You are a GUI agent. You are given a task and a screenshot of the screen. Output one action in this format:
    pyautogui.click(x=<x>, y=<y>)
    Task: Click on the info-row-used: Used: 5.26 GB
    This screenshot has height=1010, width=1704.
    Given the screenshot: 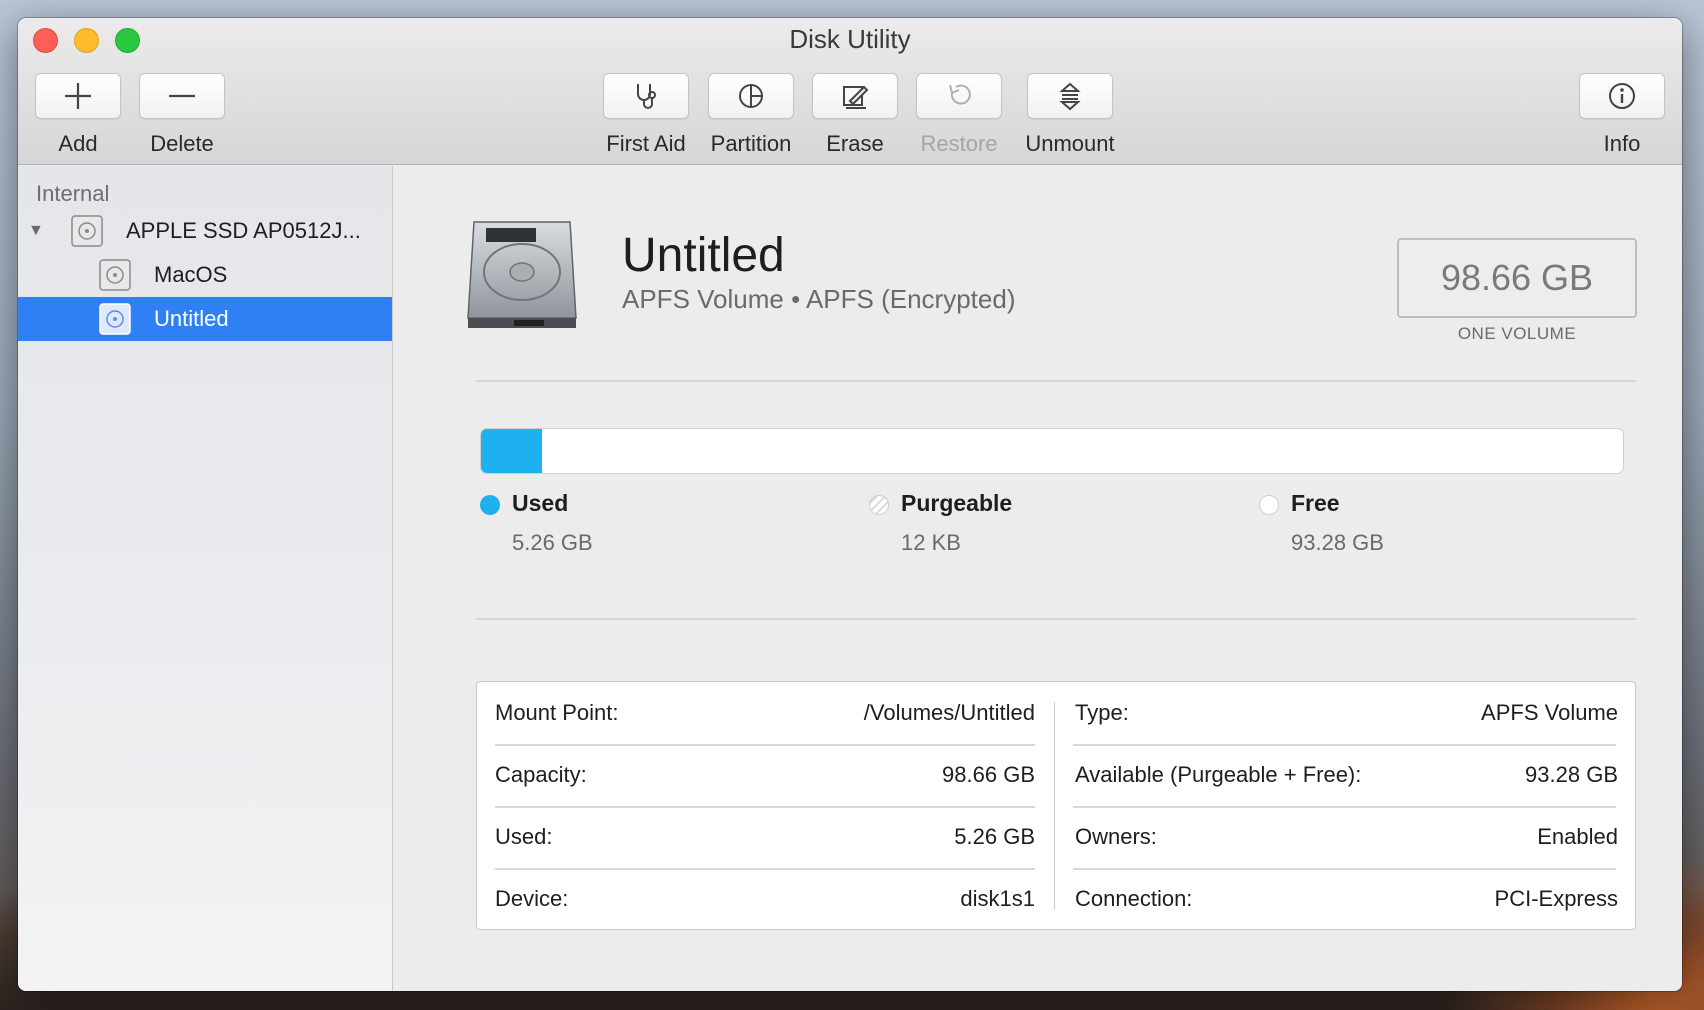 What is the action you would take?
    pyautogui.click(x=765, y=837)
    